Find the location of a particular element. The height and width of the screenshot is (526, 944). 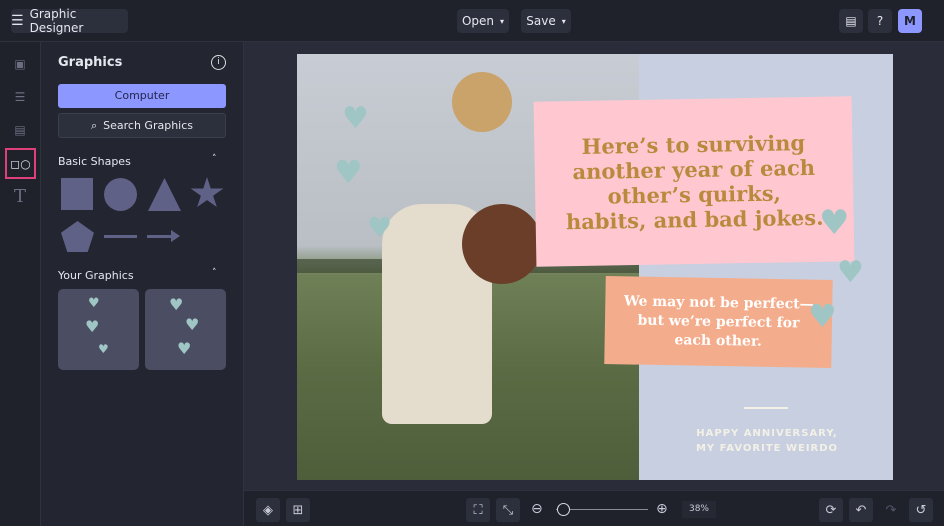

zoom-in-icon: ⊕ is located at coordinates (662, 509).